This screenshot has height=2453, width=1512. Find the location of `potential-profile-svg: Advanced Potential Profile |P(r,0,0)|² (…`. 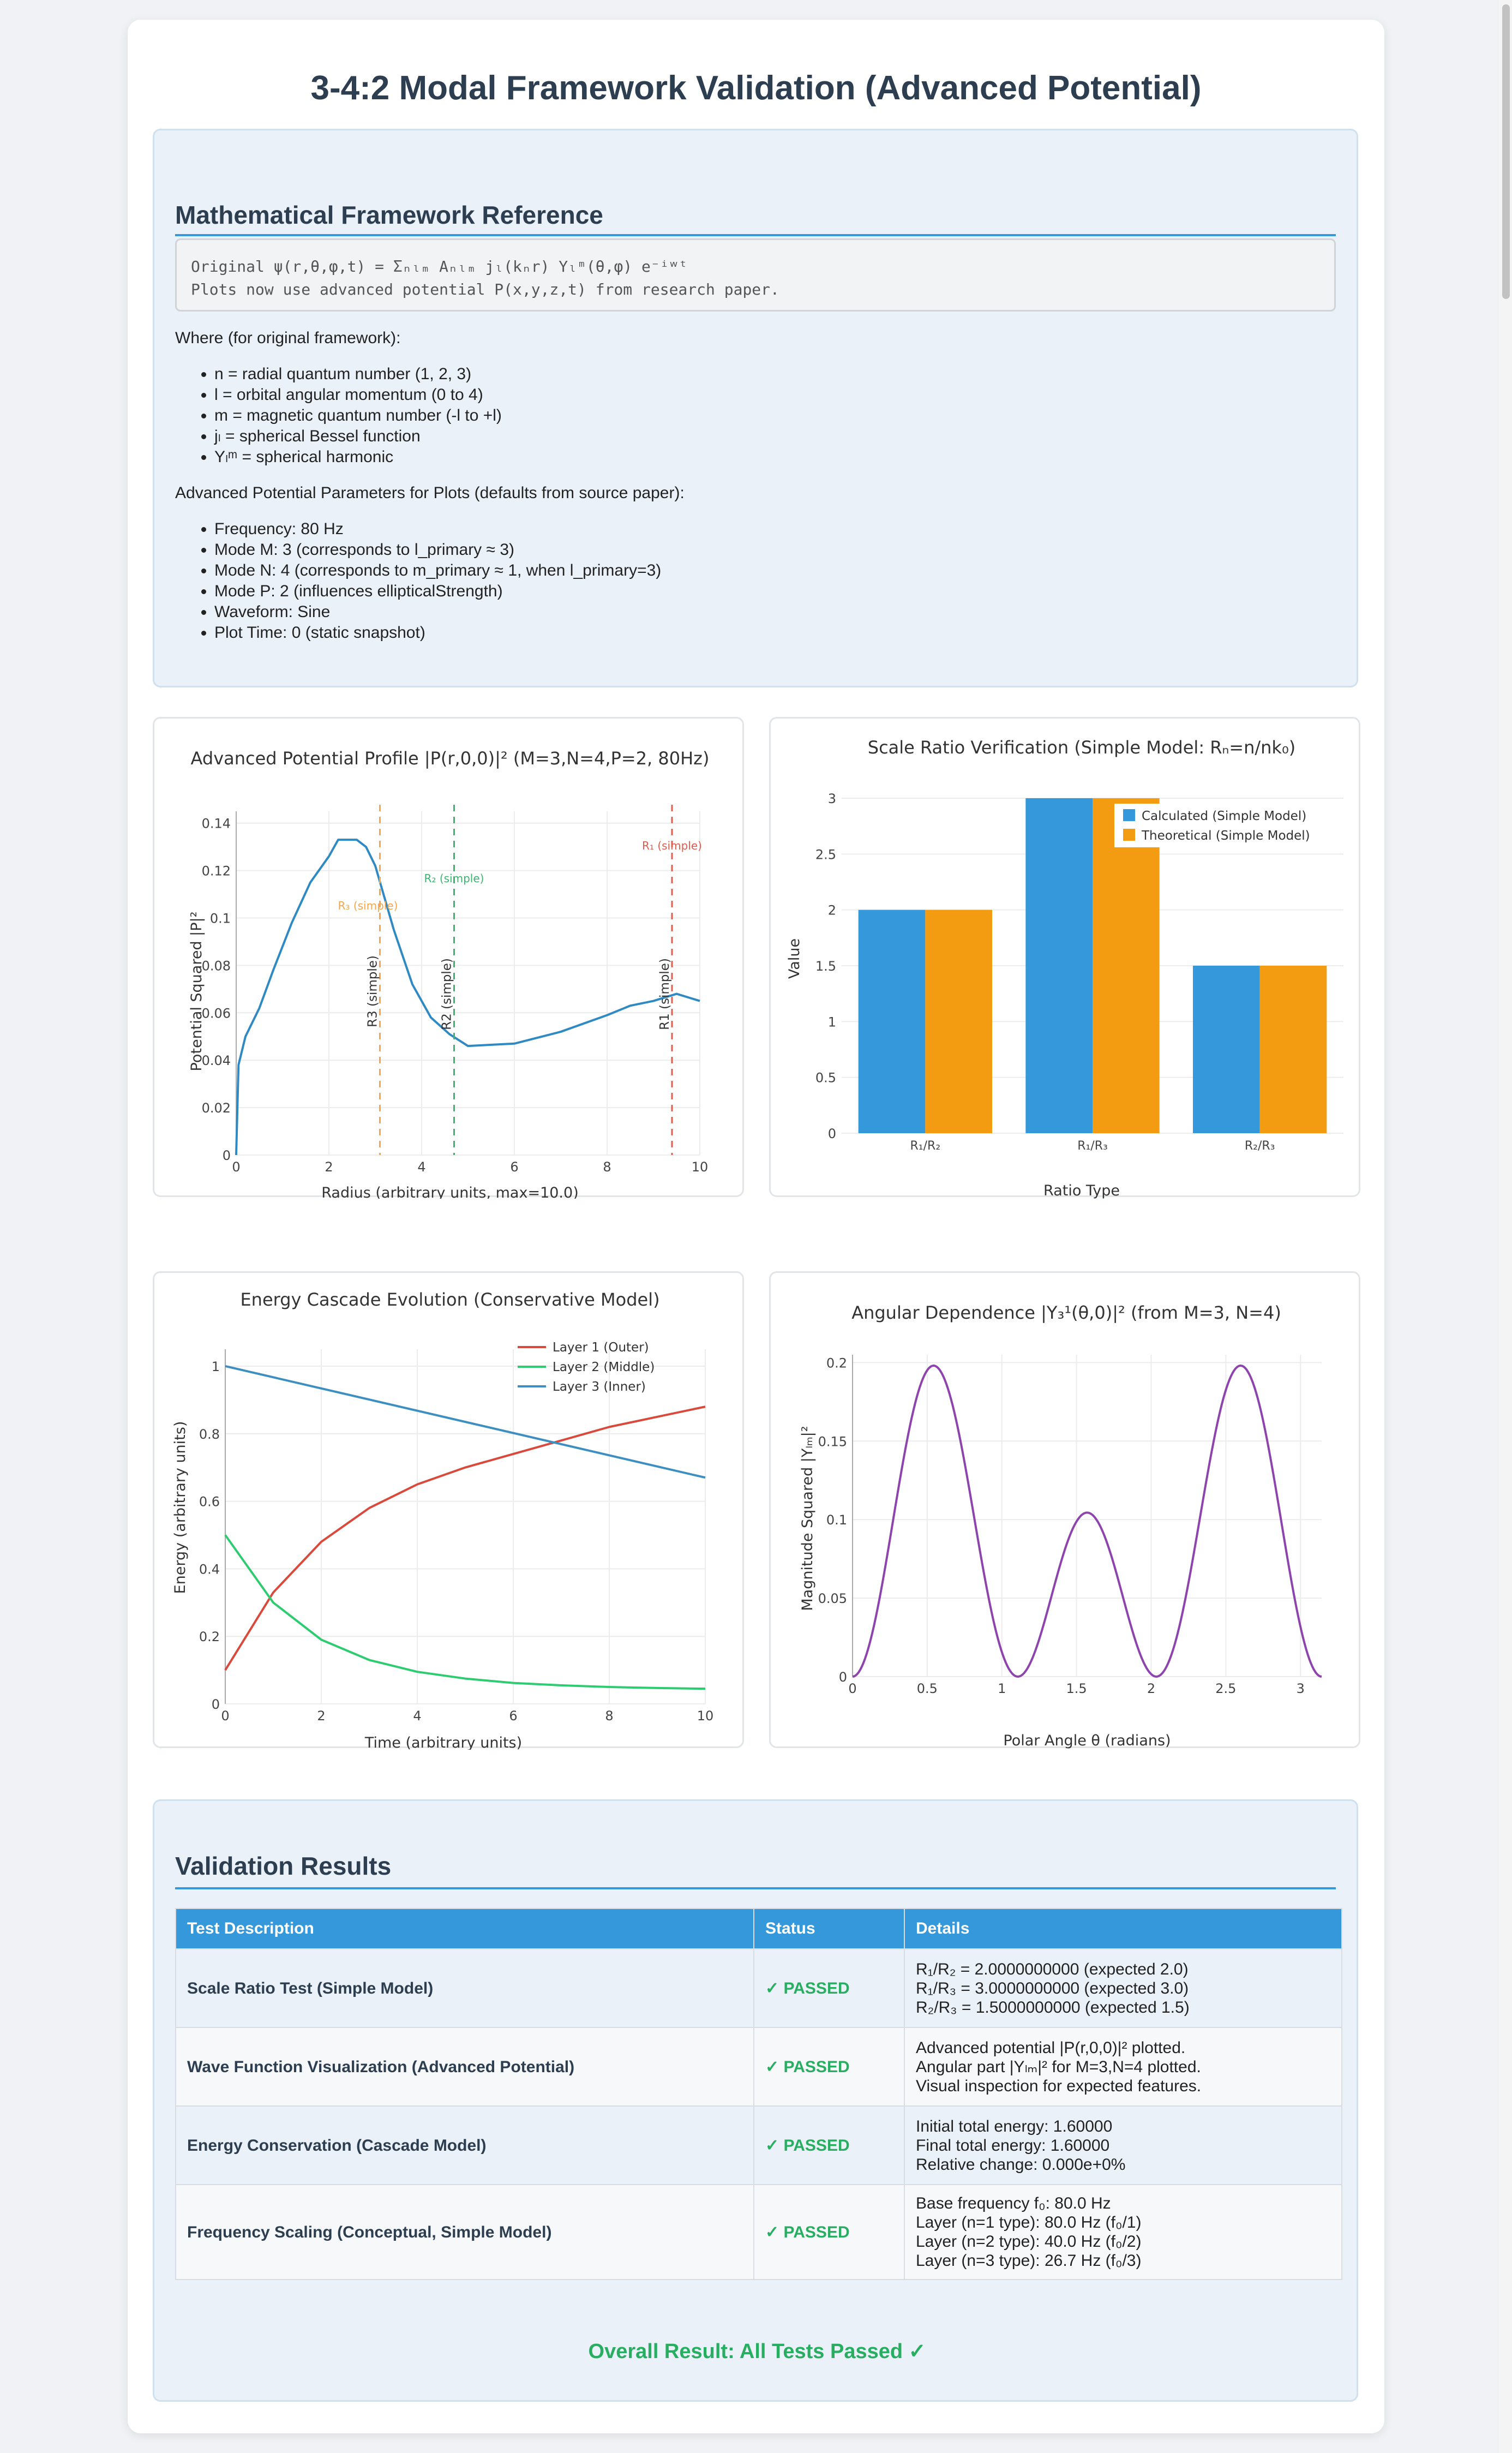

potential-profile-svg: Advanced Potential Profile |P(r,0,0)|² (… is located at coordinates (448, 973).